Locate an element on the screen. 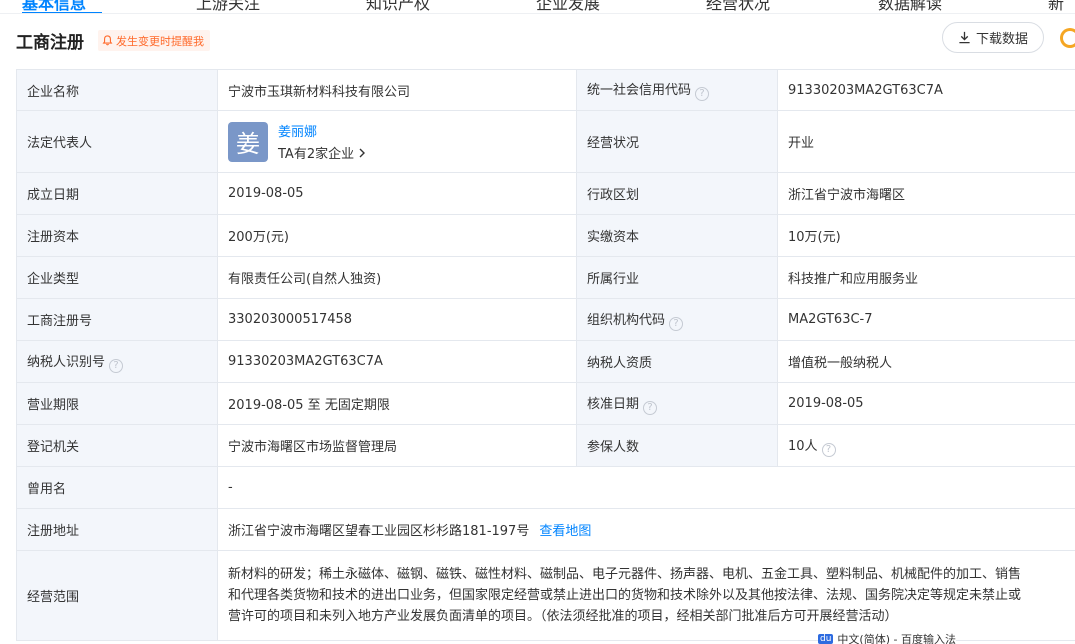 This screenshot has width=1075, height=644. table-row: 营业期限 2019-08-05 至 无固定期限 核准日期? 2019-08-05 is located at coordinates (545, 403).